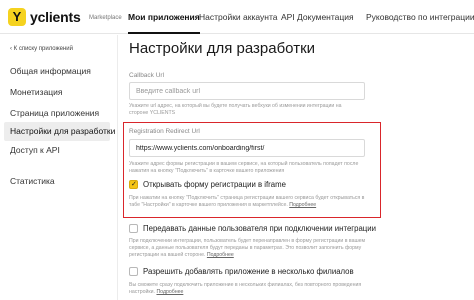  What do you see at coordinates (302, 205) in the screenshot?
I see `iframe-more-link: Подробнее` at bounding box center [302, 205].